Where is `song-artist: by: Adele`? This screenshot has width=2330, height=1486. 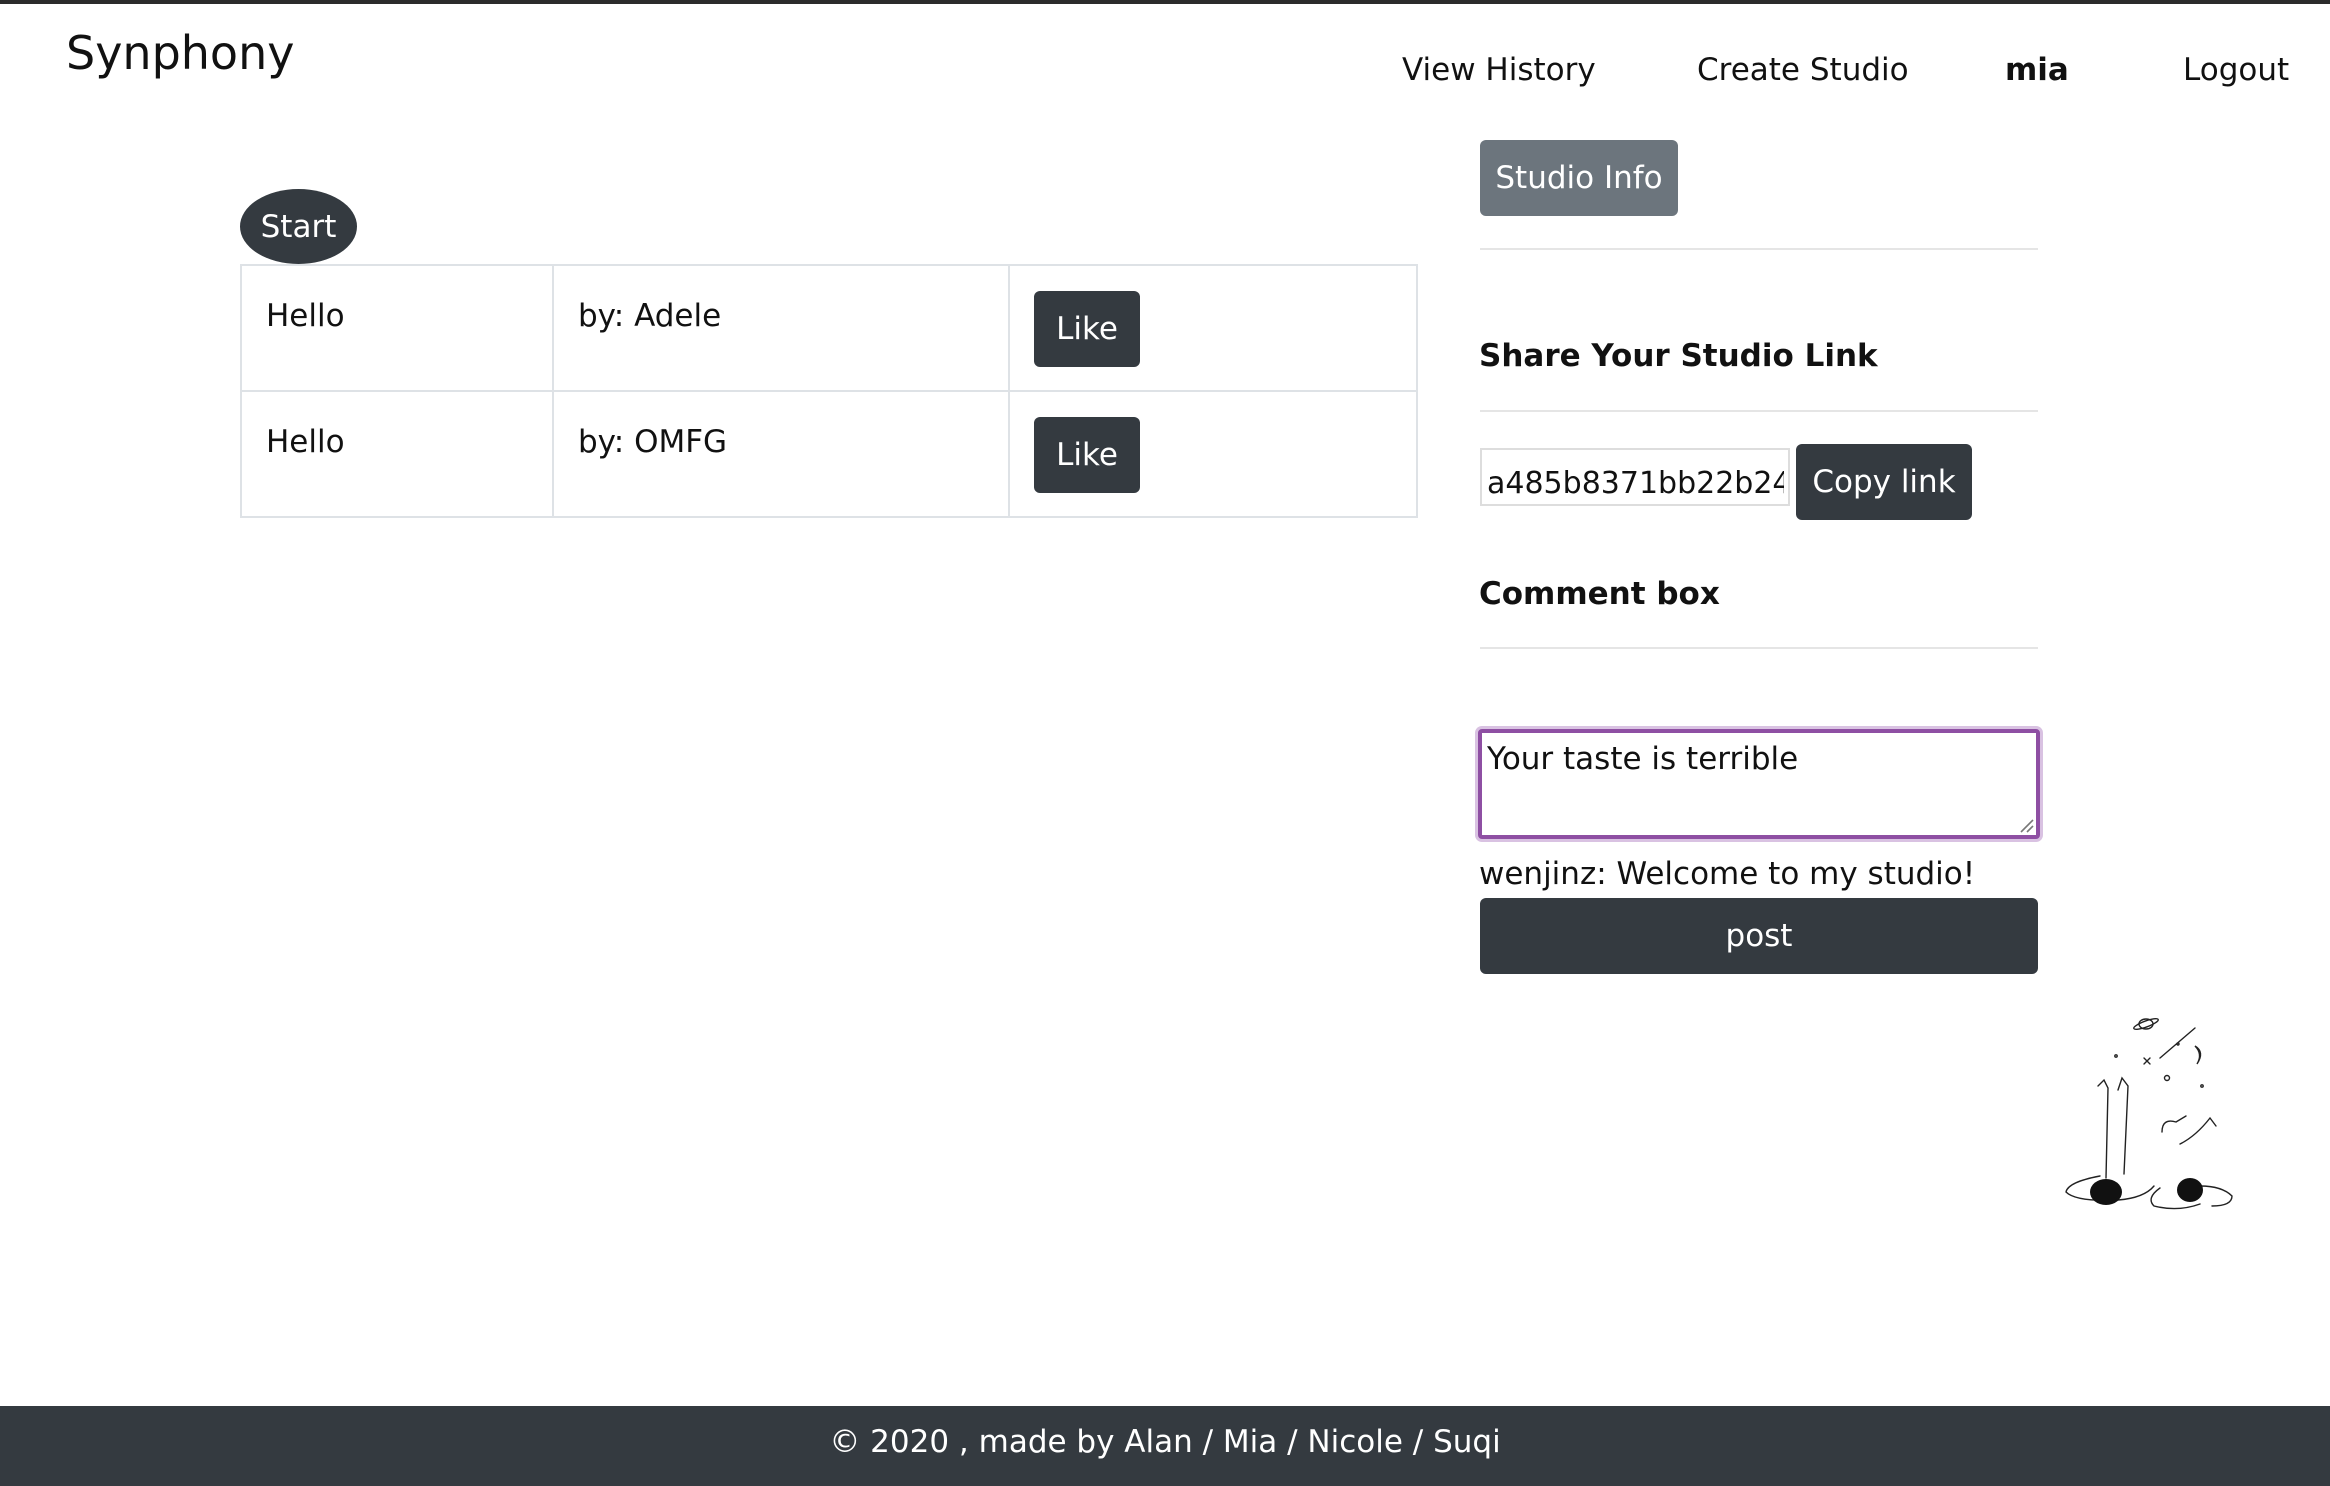
song-artist: by: Adele is located at coordinates (781, 328).